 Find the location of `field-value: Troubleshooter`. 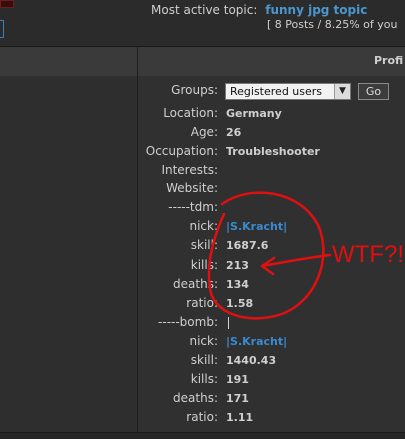

field-value: Troubleshooter is located at coordinates (273, 151).